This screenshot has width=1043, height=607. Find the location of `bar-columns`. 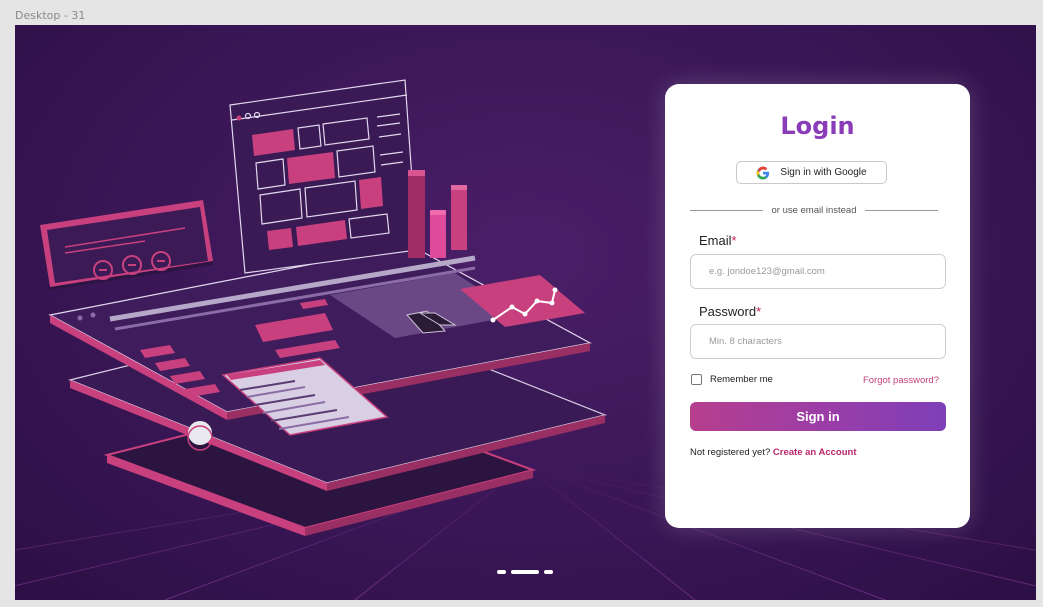

bar-columns is located at coordinates (437, 214).